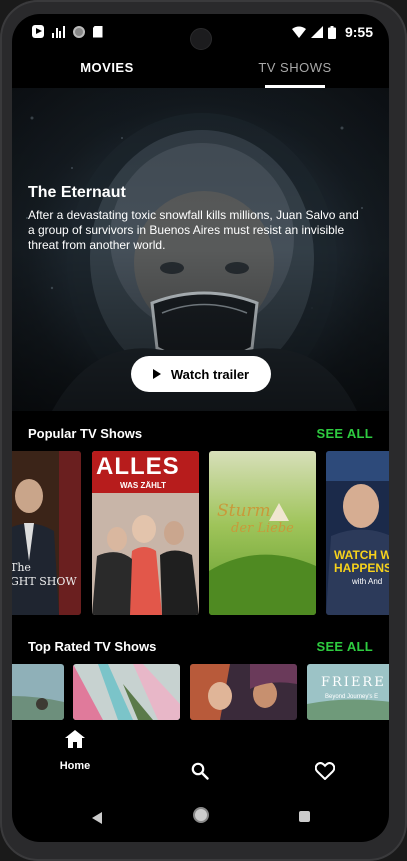 This screenshot has height=861, width=407. Describe the element at coordinates (316, 32) in the screenshot. I see `cell-signal-icon` at that location.